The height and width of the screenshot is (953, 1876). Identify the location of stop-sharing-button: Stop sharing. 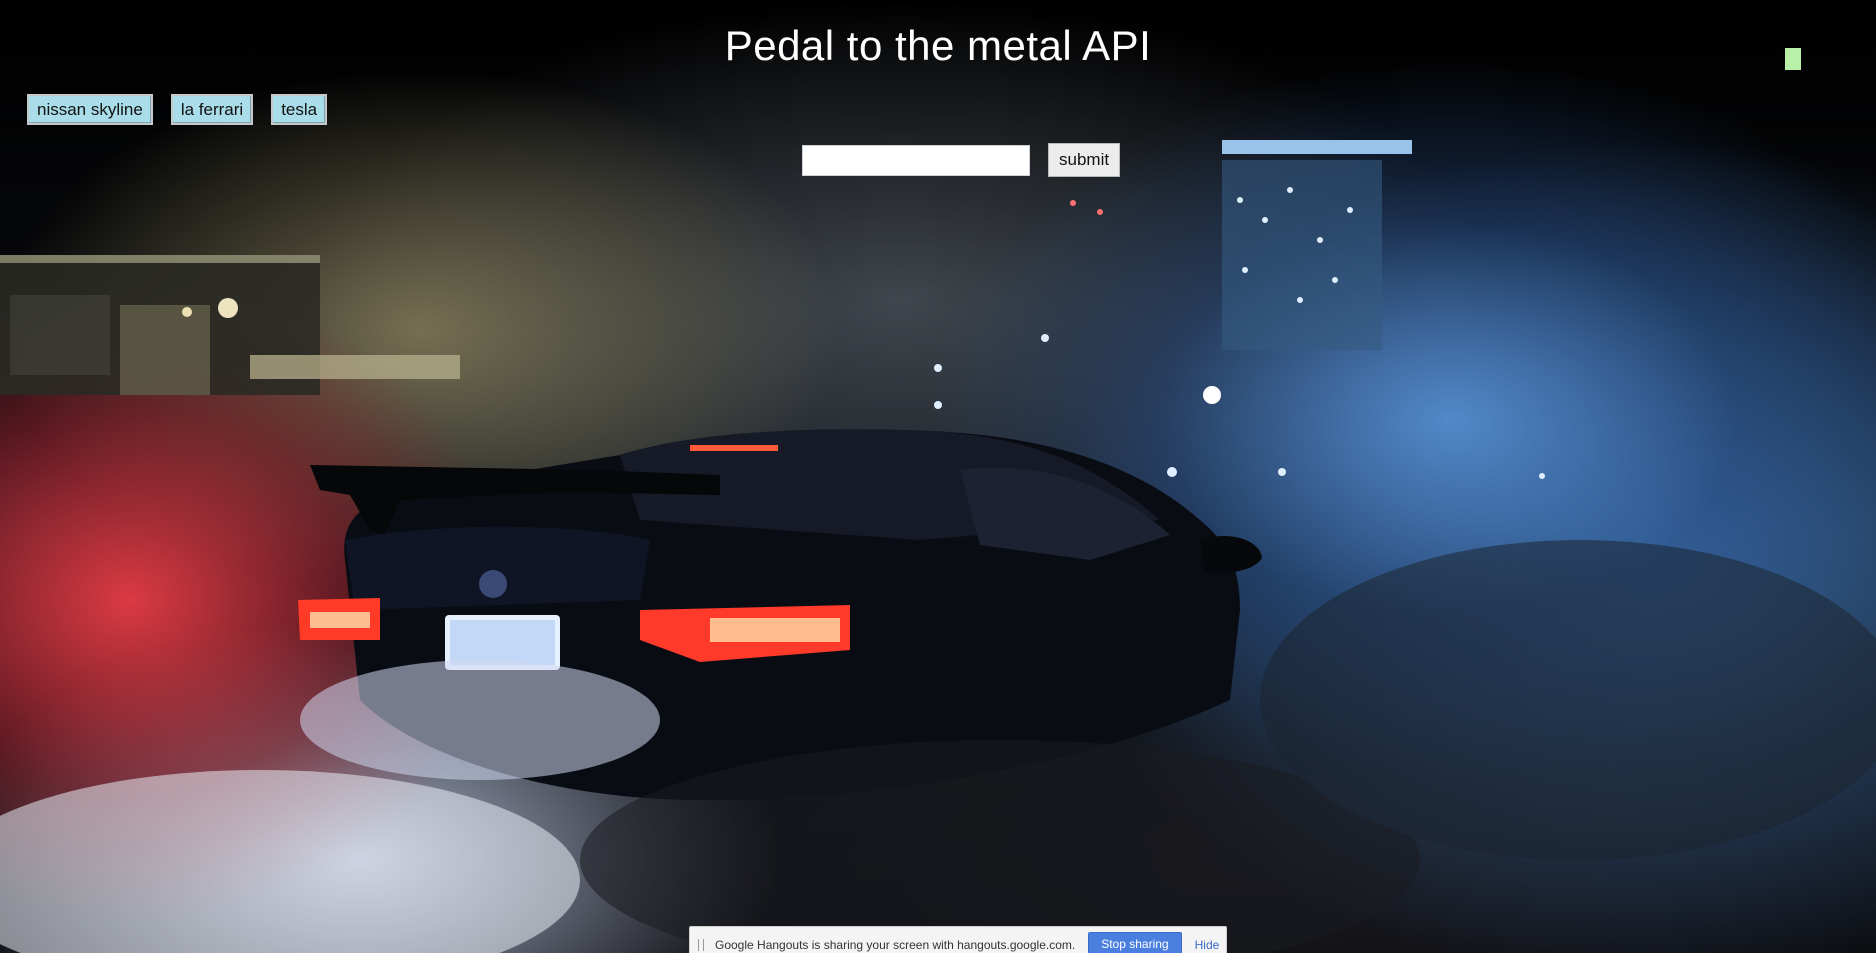
(1135, 942).